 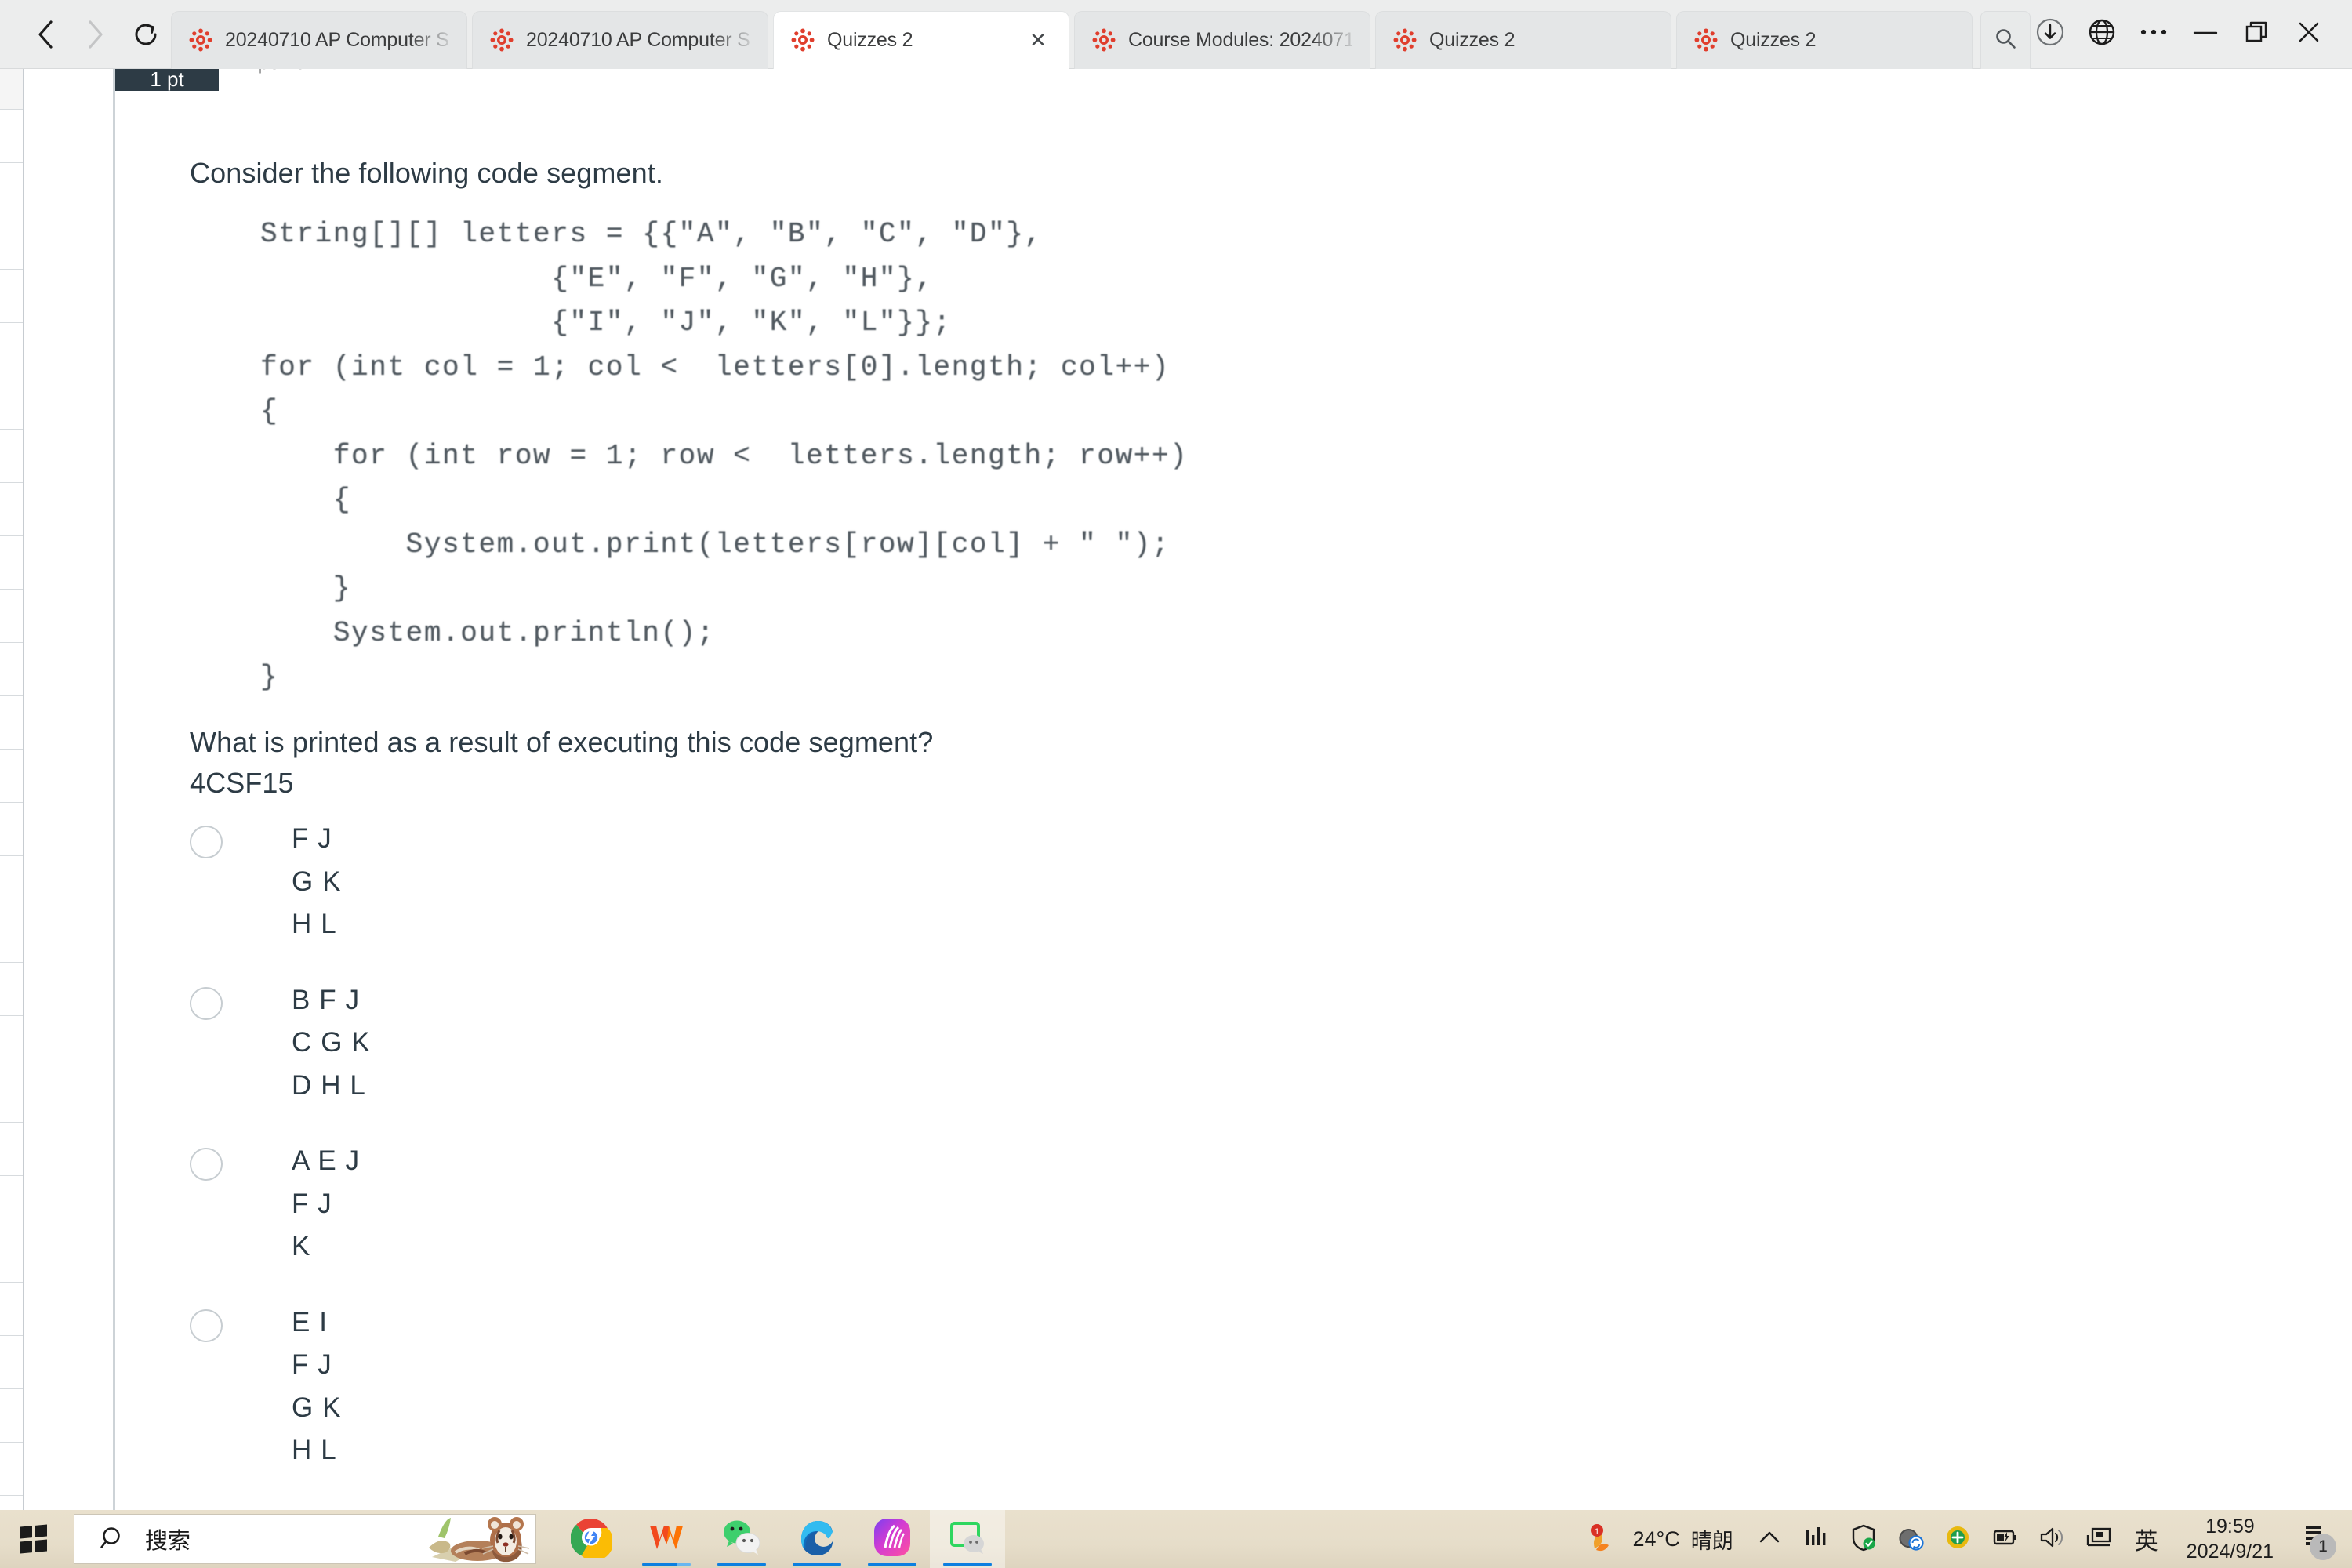 What do you see at coordinates (1597, 1532) in the screenshot?
I see `weather-badge-count: 1` at bounding box center [1597, 1532].